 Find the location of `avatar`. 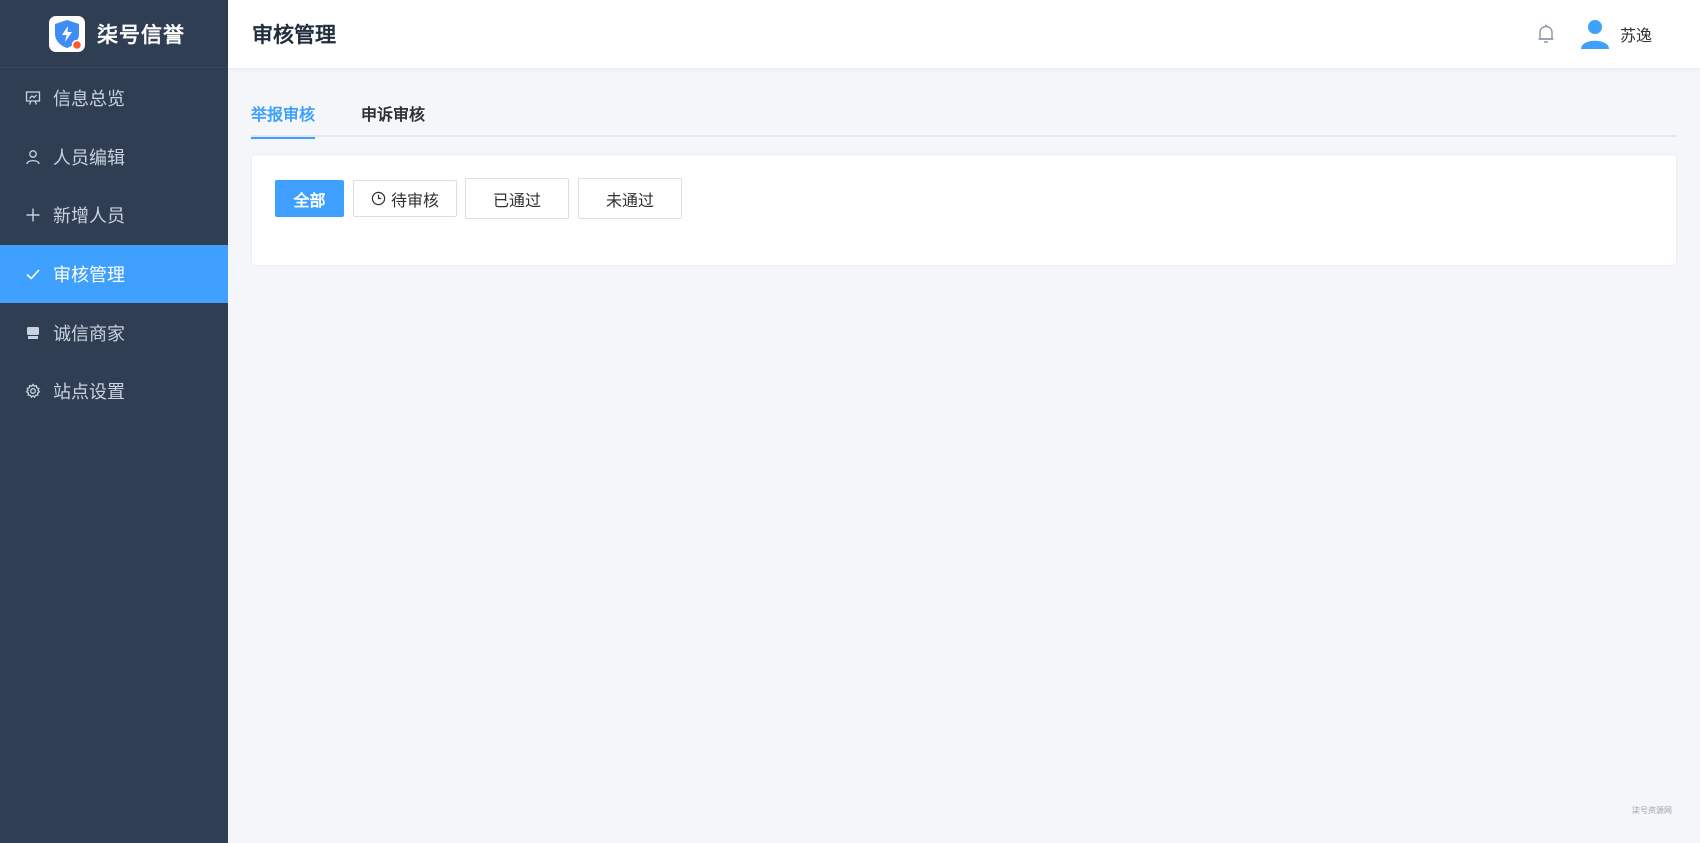

avatar is located at coordinates (1595, 34).